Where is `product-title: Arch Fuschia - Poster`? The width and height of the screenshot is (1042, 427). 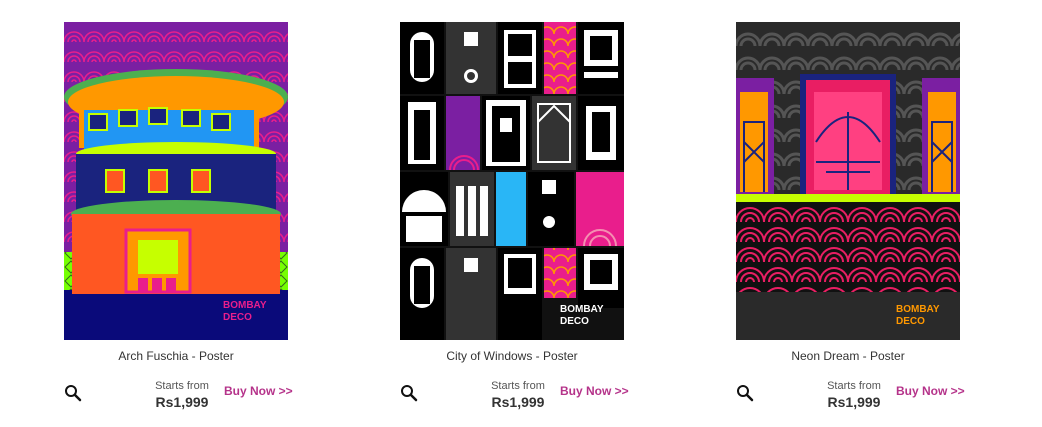 product-title: Arch Fuschia - Poster is located at coordinates (176, 356).